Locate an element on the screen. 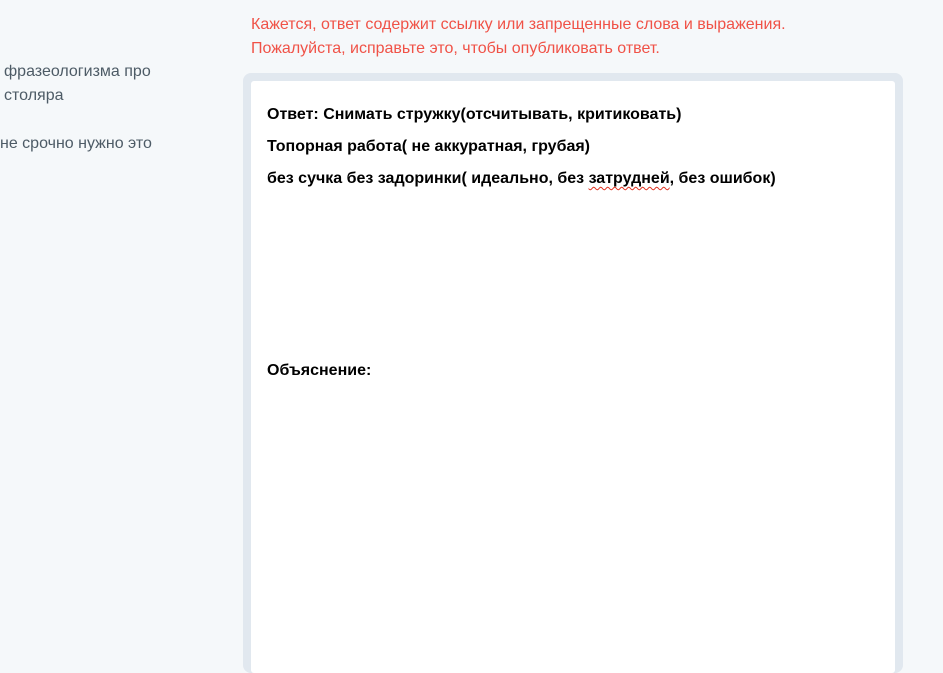  question-spacer is located at coordinates (100, 120).